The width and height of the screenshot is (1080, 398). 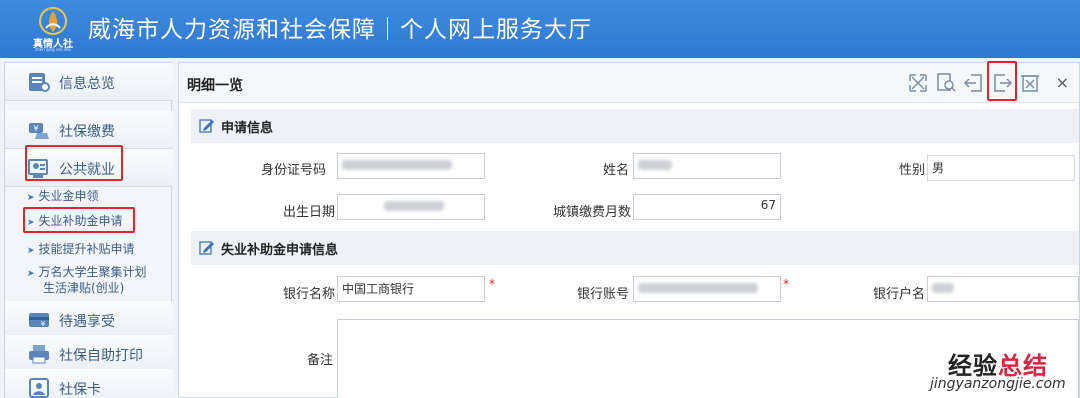 I want to click on sidebar-subitem-unemployment-benefit: ➤ 失业金申领, so click(x=63, y=195).